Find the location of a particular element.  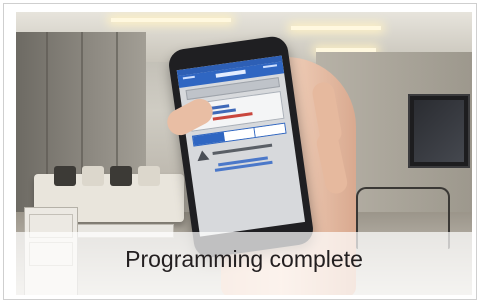

caption-text: Programming complete is located at coordinates (244, 259).